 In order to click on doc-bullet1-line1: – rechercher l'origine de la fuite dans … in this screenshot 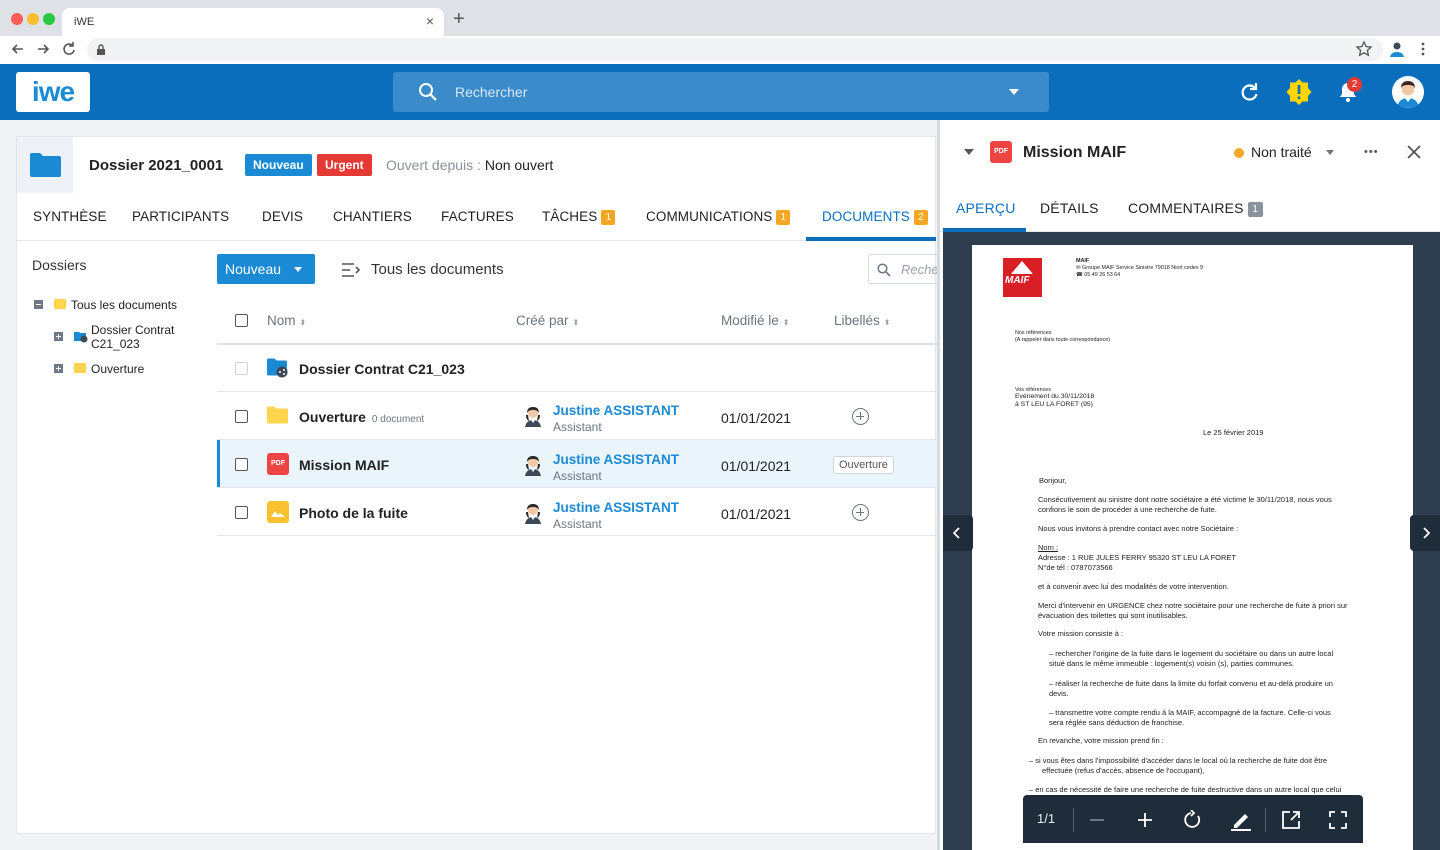, I will do `click(1191, 653)`.